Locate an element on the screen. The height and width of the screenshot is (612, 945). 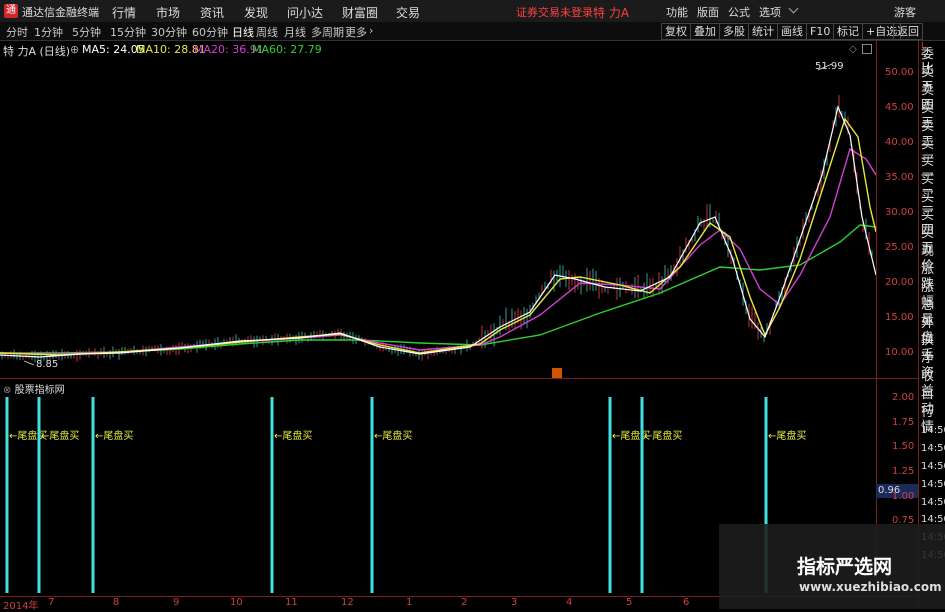
period-30min: 30分钟 is located at coordinates (169, 32).